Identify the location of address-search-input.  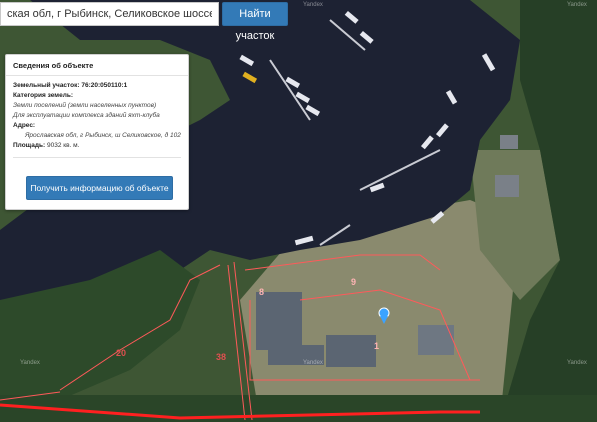
(109, 14).